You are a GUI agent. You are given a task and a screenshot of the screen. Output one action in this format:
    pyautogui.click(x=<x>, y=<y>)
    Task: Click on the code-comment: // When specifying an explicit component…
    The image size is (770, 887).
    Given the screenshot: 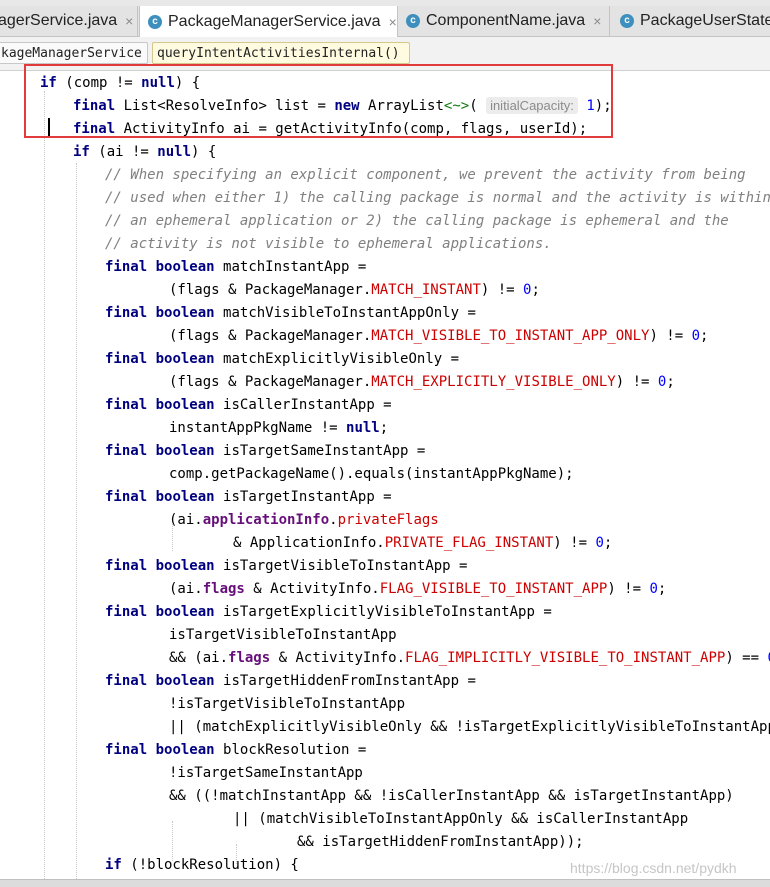 What is the action you would take?
    pyautogui.click(x=425, y=175)
    